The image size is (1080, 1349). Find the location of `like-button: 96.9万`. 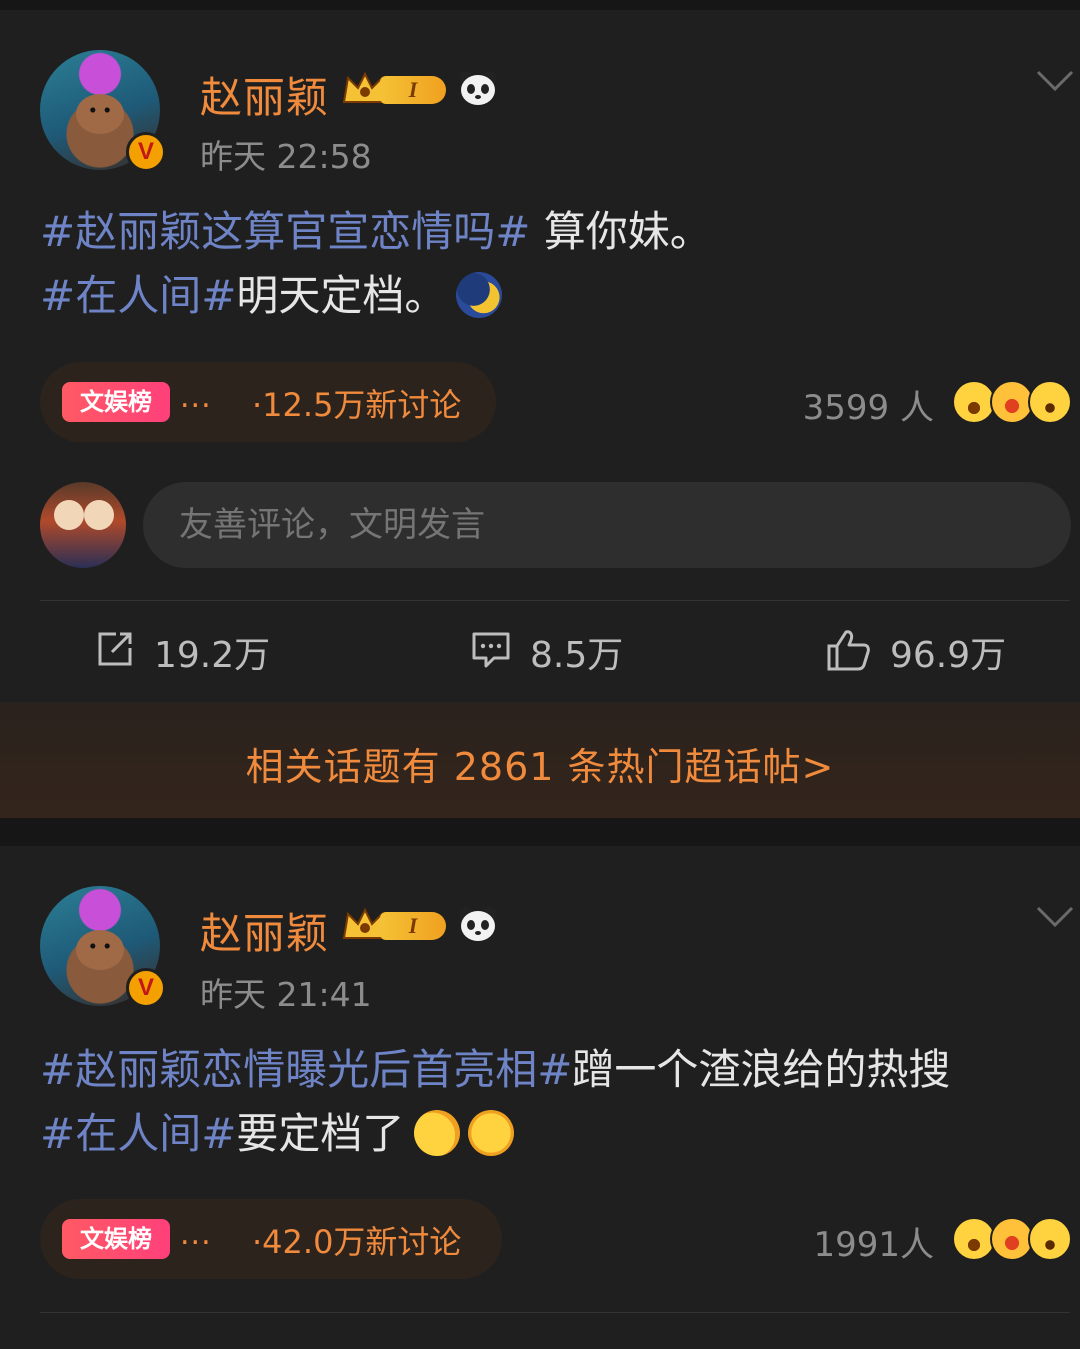

like-button: 96.9万 is located at coordinates (936, 651).